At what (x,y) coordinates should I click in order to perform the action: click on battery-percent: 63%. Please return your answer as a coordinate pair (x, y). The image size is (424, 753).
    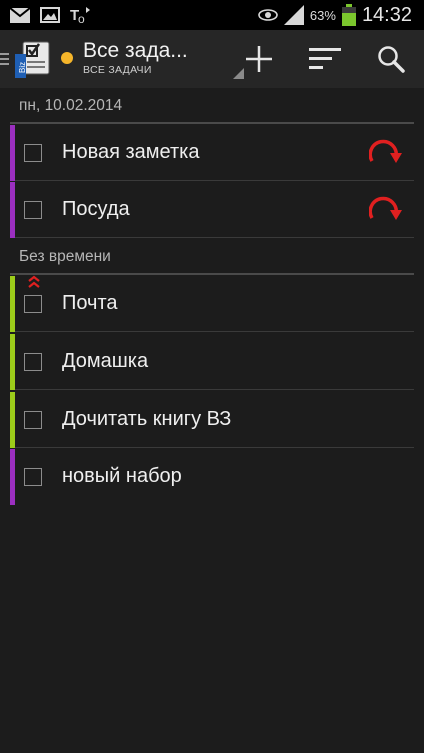
    Looking at the image, I should click on (322, 15).